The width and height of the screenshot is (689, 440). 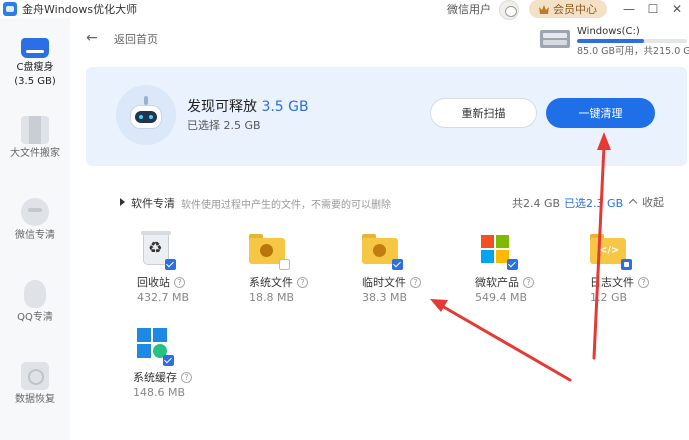 I want to click on file-item-size: 432.7 MB, so click(x=163, y=297).